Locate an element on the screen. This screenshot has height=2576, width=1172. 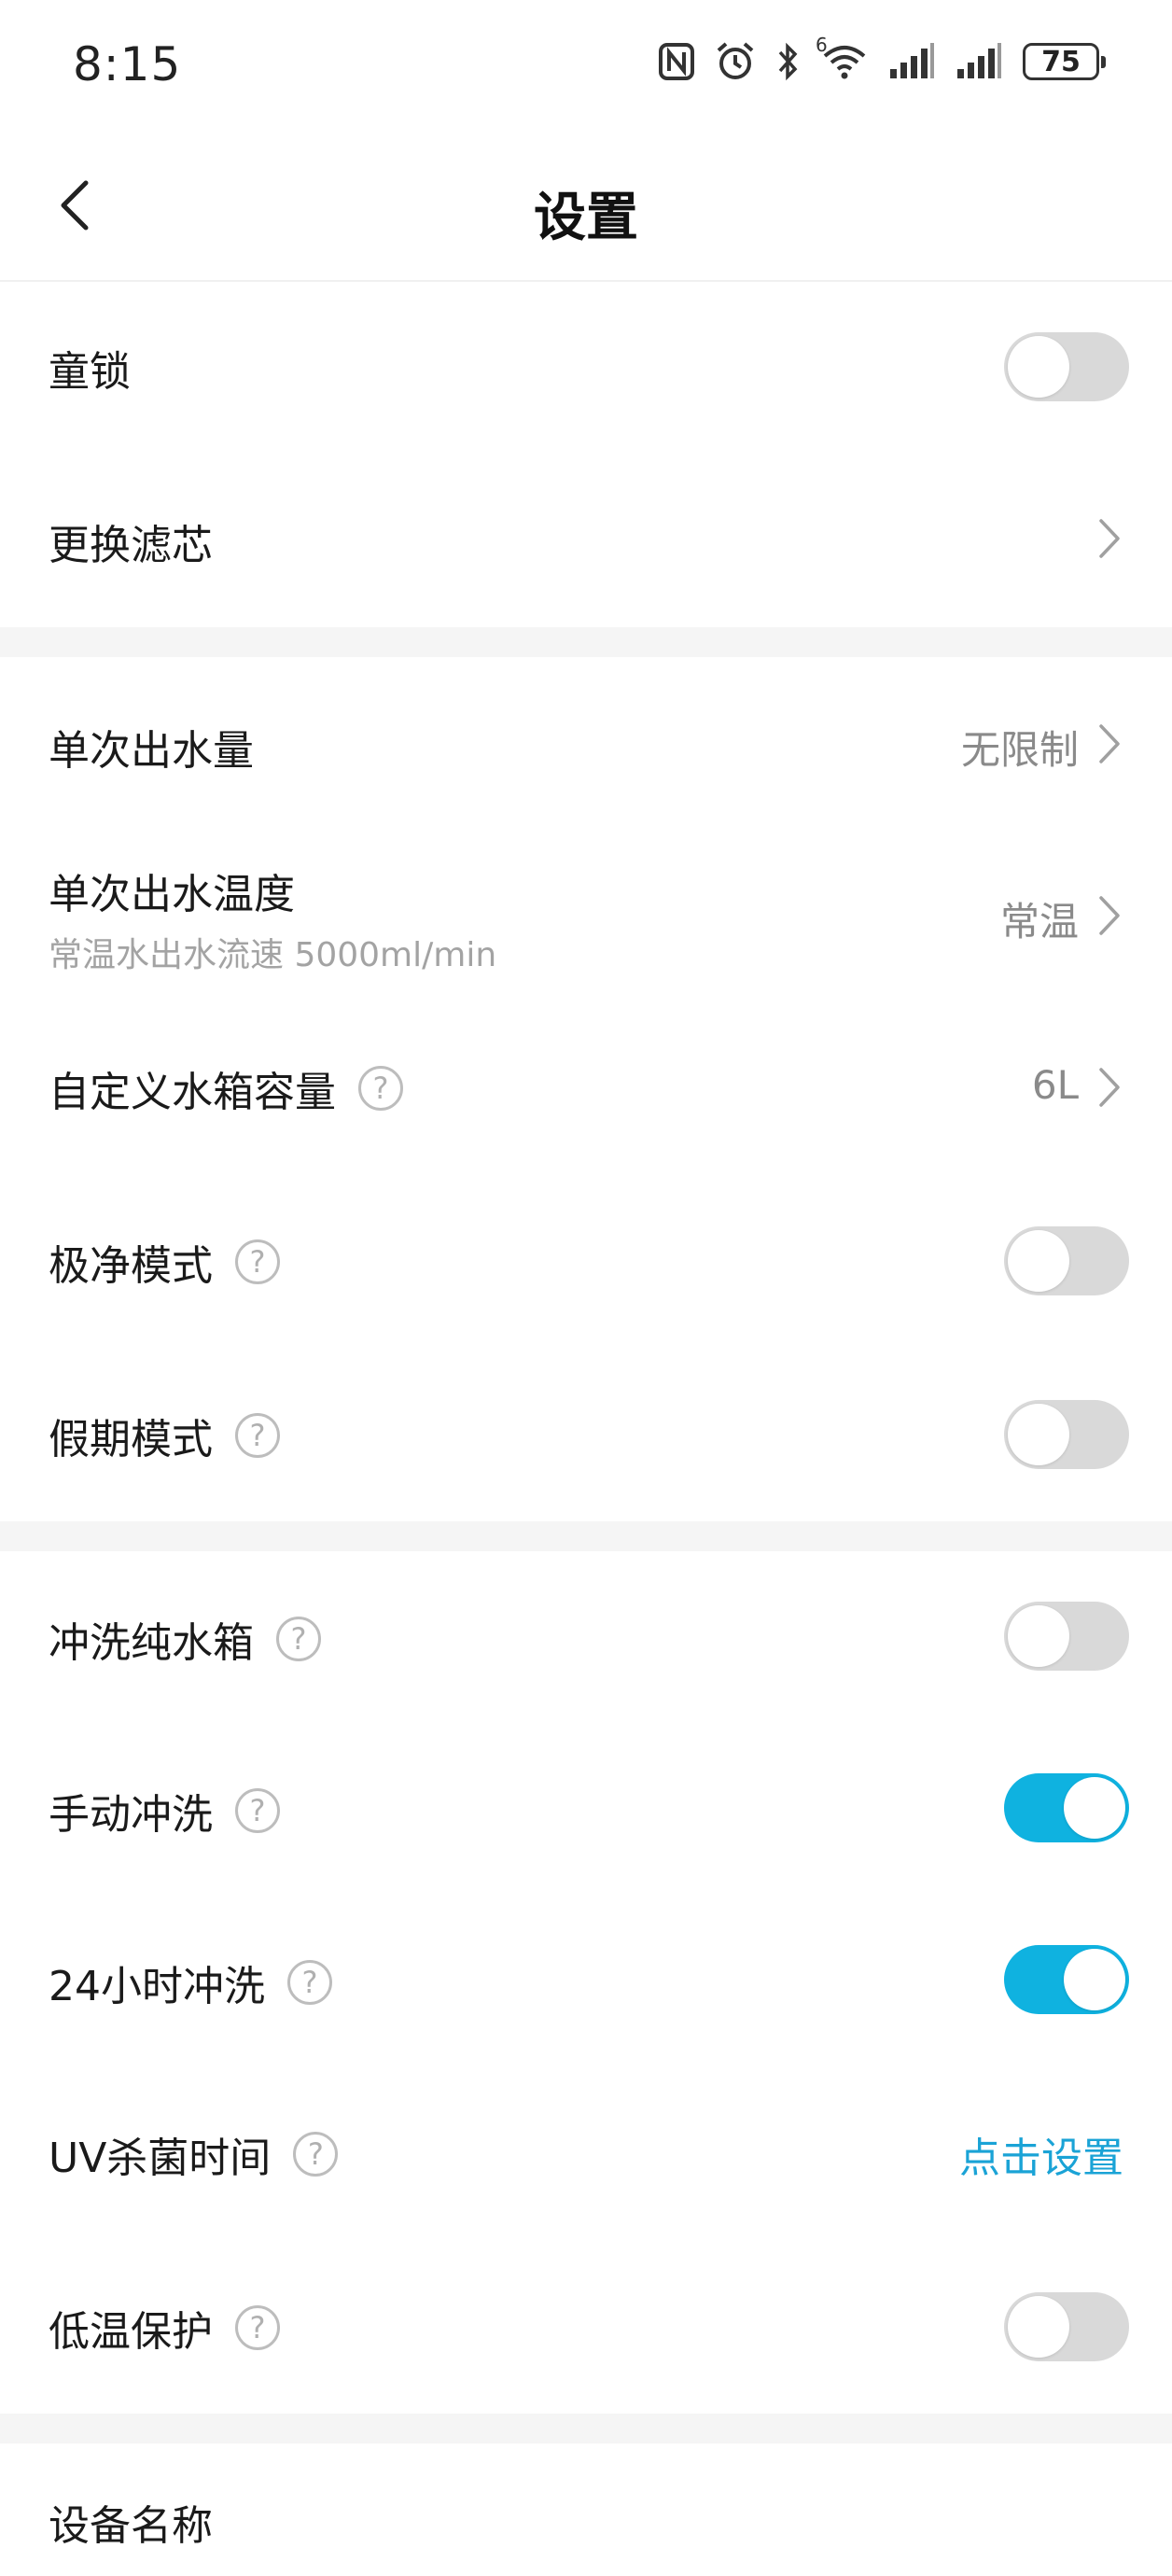
alarm-icon is located at coordinates (735, 60).